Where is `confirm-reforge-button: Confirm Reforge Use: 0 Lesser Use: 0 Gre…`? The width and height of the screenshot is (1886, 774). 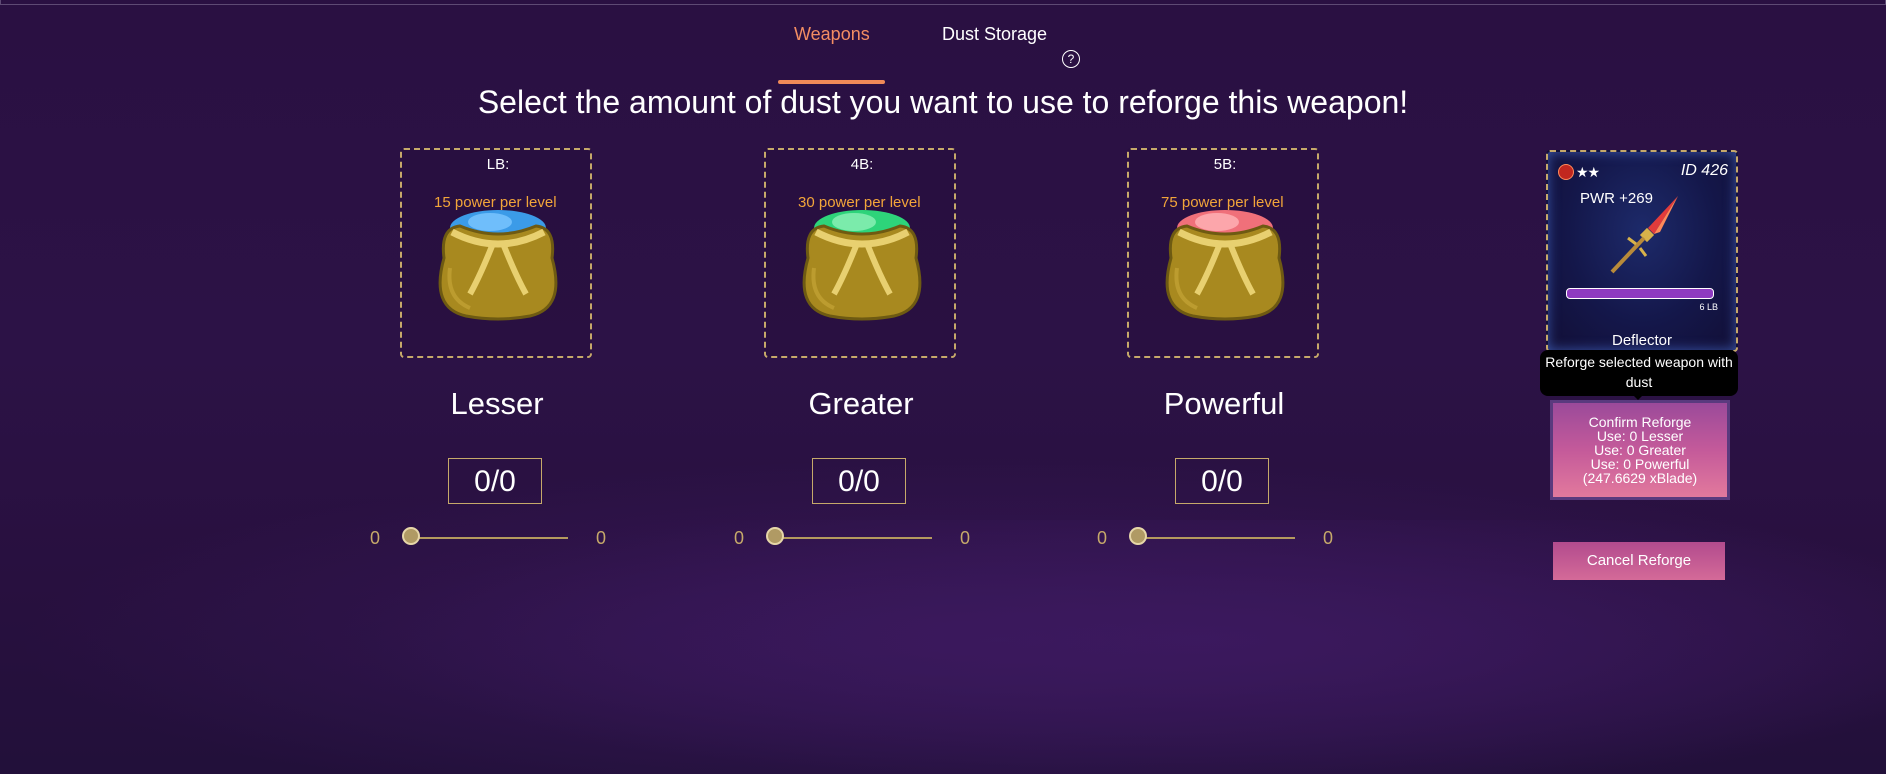
confirm-reforge-button: Confirm Reforge Use: 0 Lesser Use: 0 Gre… is located at coordinates (1640, 450).